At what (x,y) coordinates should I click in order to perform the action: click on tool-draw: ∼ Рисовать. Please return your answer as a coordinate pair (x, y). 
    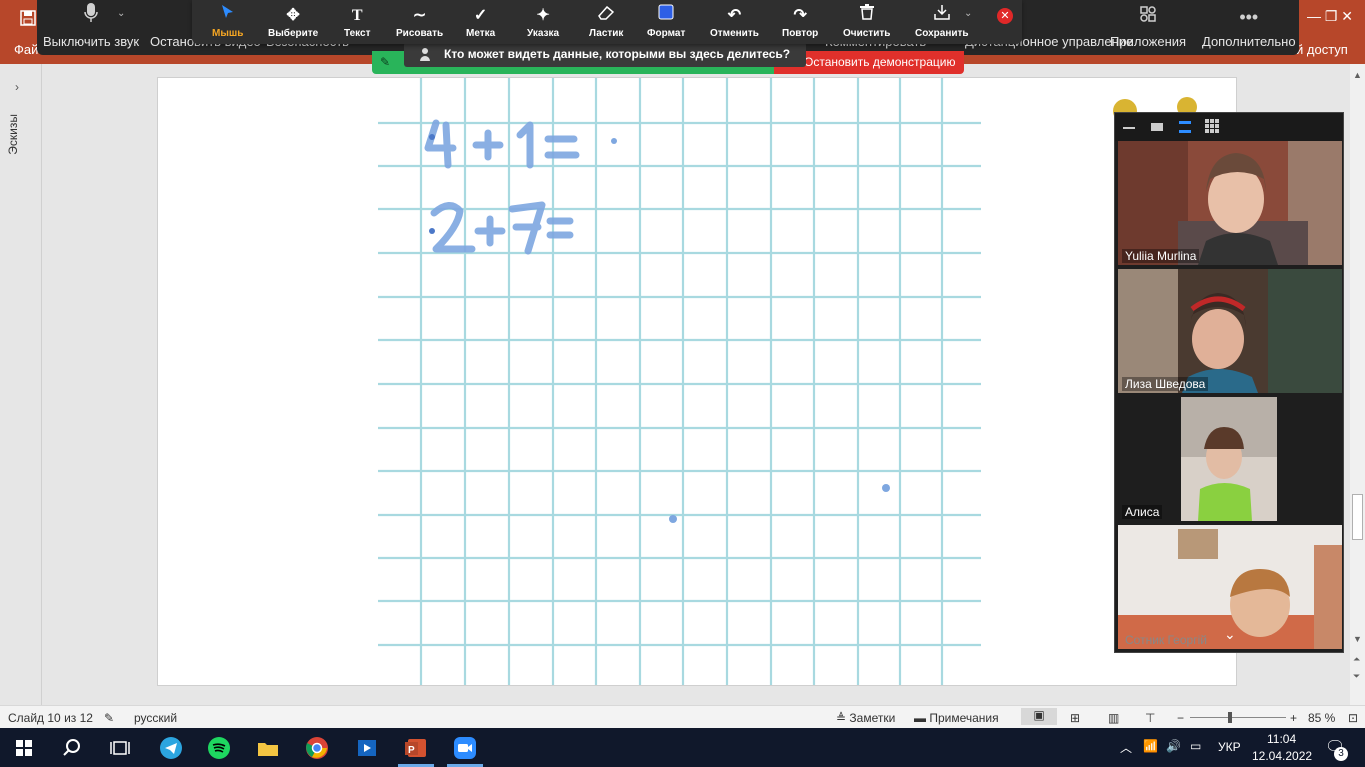
    Looking at the image, I should click on (419, 22).